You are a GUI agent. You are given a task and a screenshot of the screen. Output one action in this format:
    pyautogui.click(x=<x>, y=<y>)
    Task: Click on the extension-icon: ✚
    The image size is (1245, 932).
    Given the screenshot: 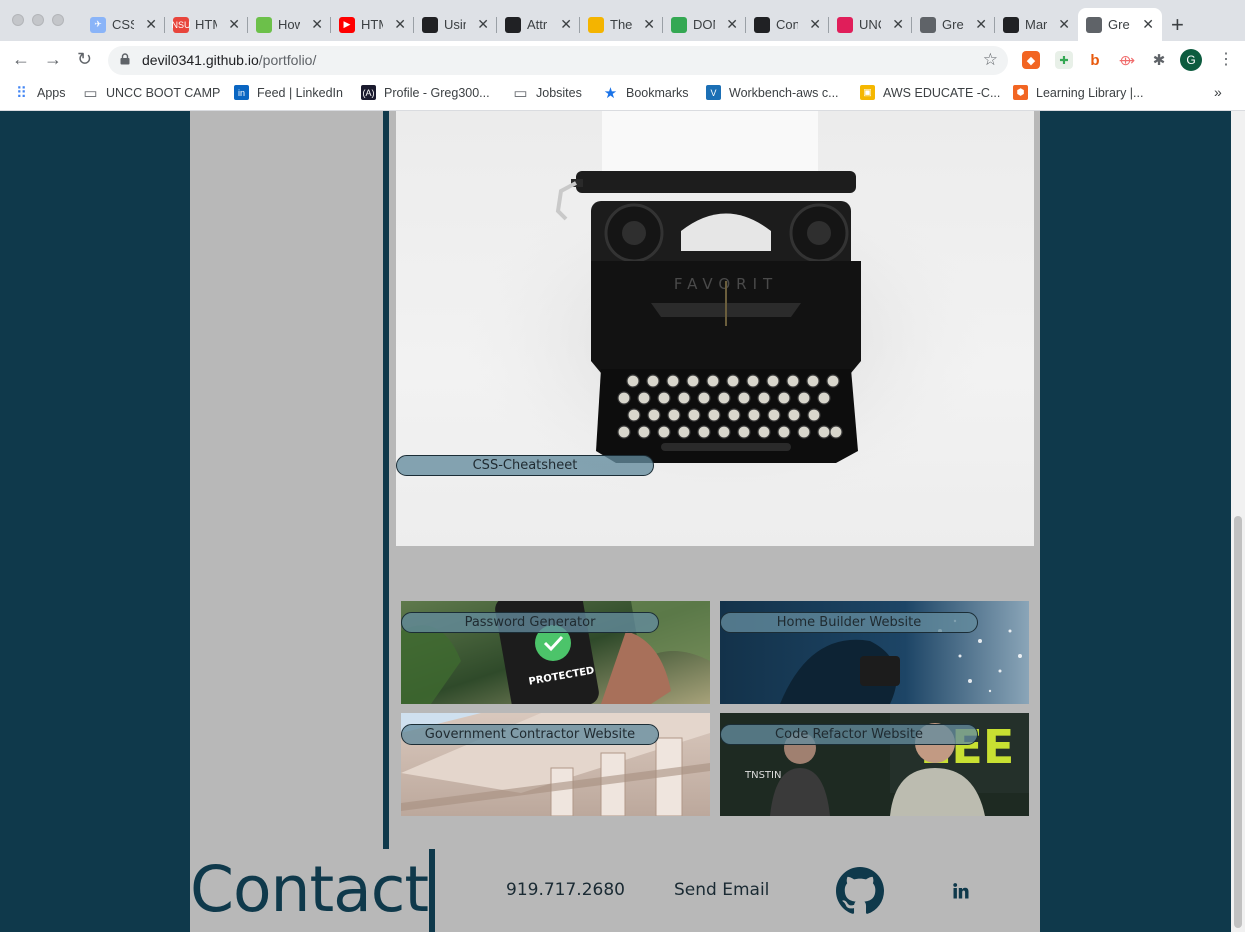 What is the action you would take?
    pyautogui.click(x=1064, y=60)
    